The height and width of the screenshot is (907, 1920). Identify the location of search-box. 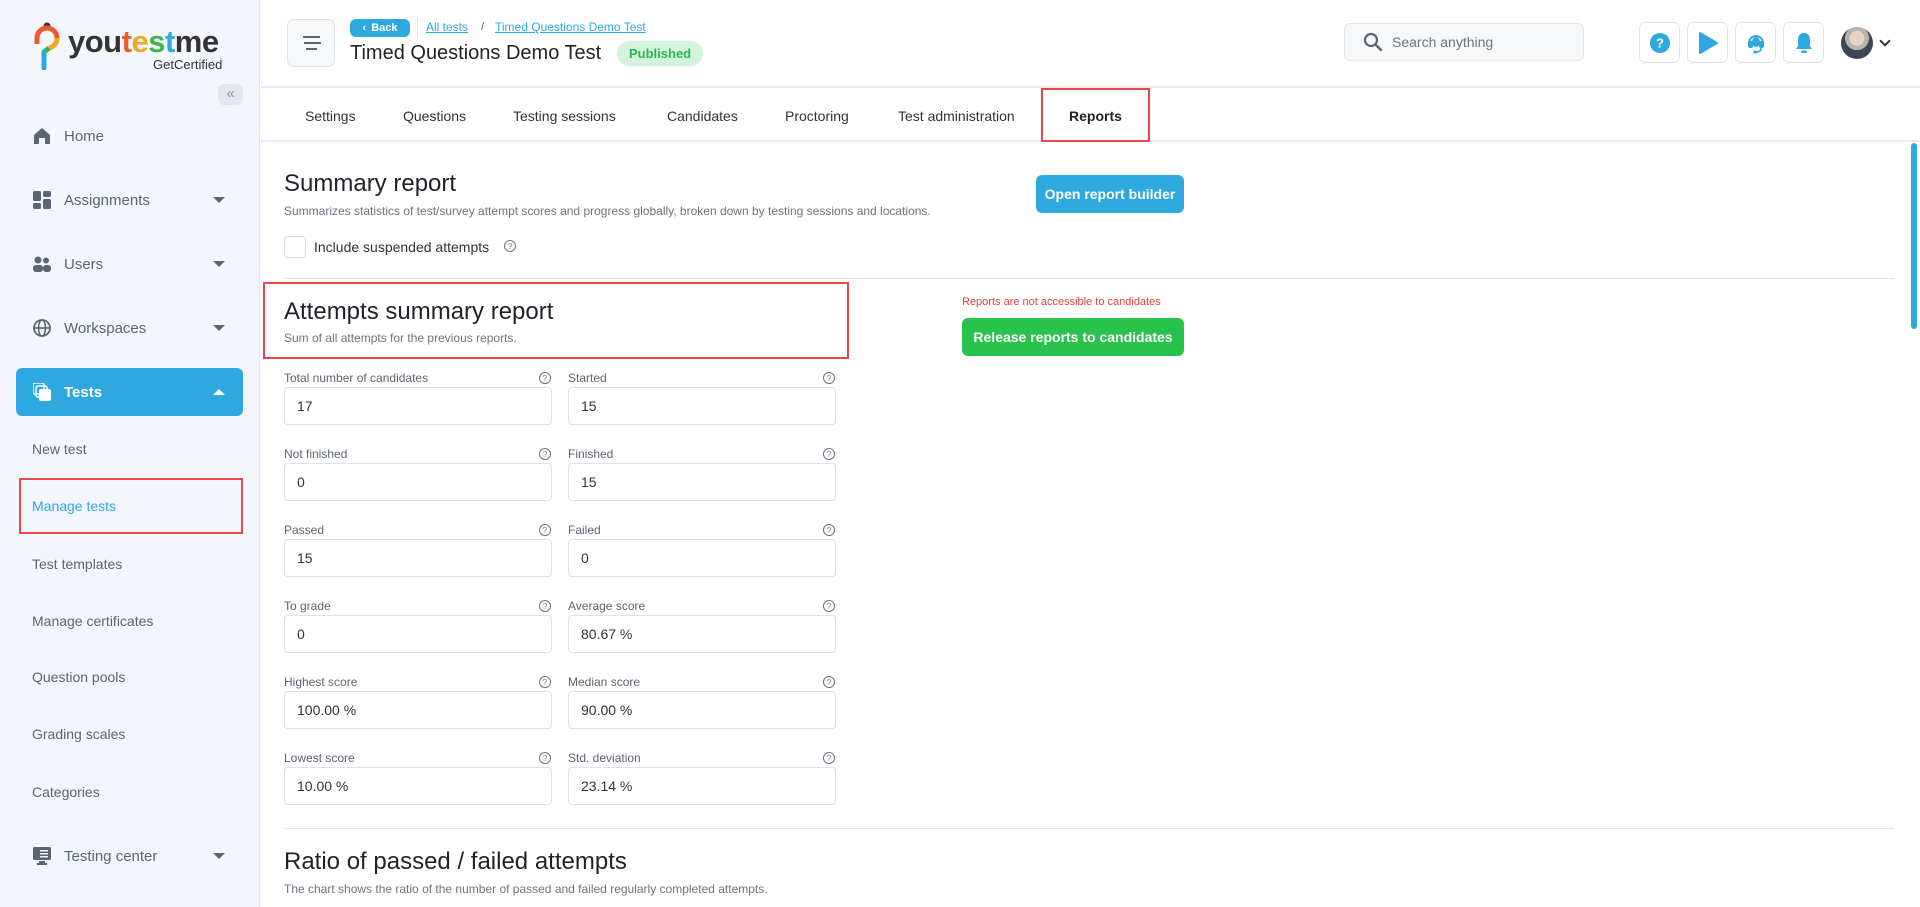
(1464, 42).